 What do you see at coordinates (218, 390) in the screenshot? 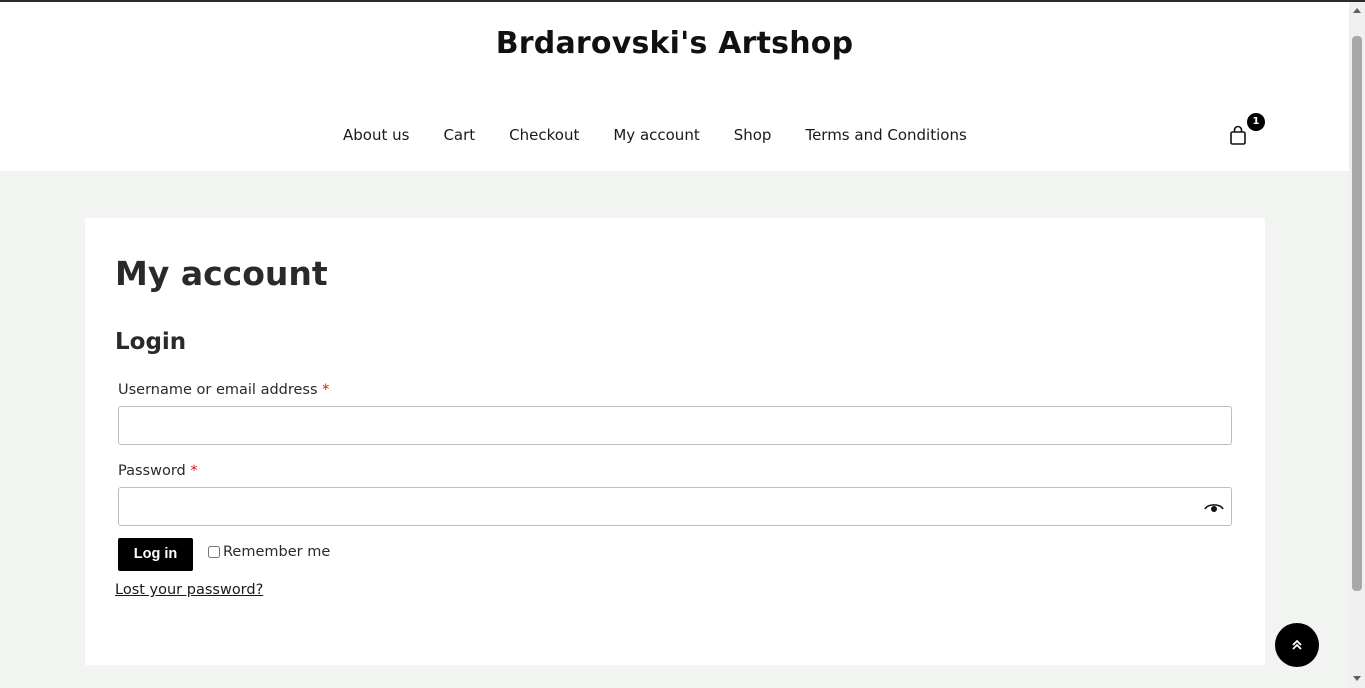
I see `username-label-text: Username or email address` at bounding box center [218, 390].